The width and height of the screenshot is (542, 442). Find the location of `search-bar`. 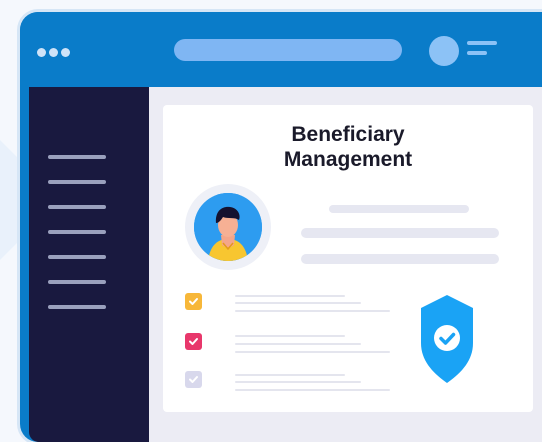

search-bar is located at coordinates (288, 50).